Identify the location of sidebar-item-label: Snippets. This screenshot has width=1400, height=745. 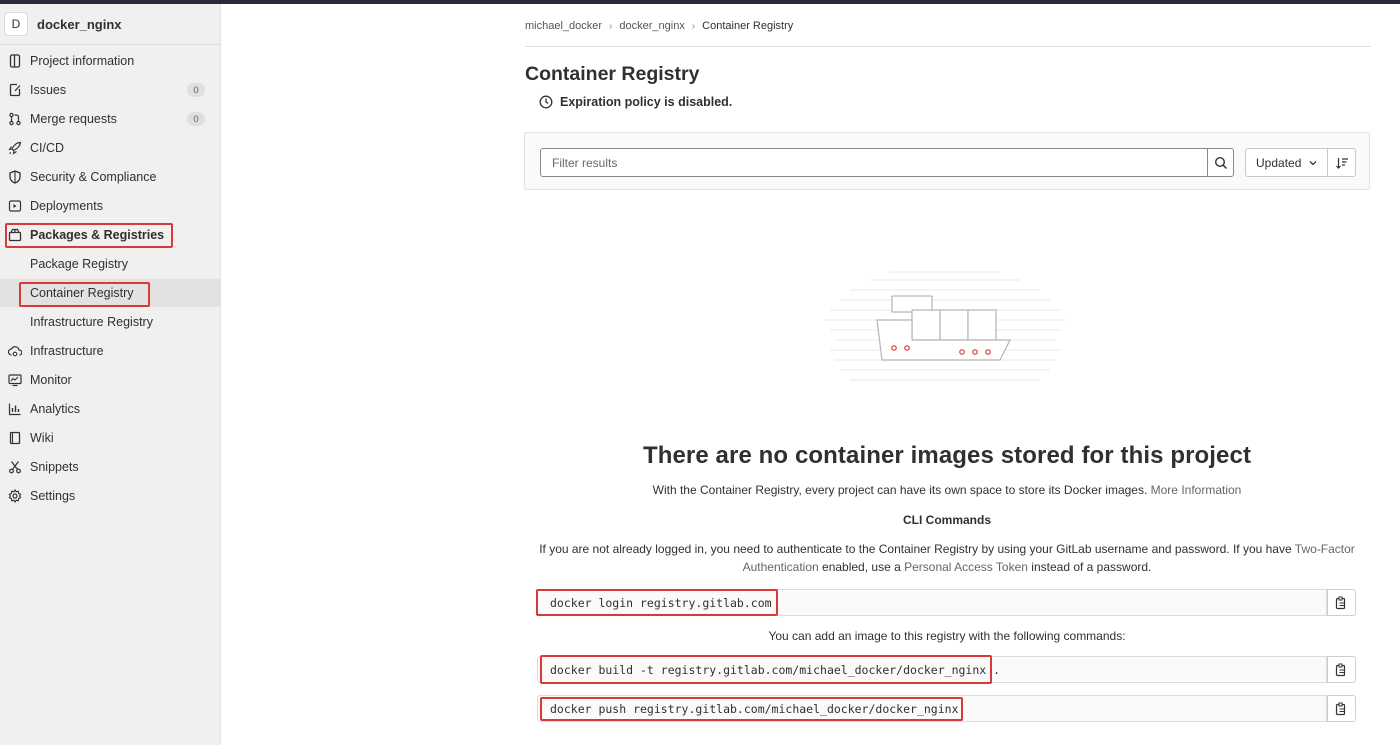
(54, 467).